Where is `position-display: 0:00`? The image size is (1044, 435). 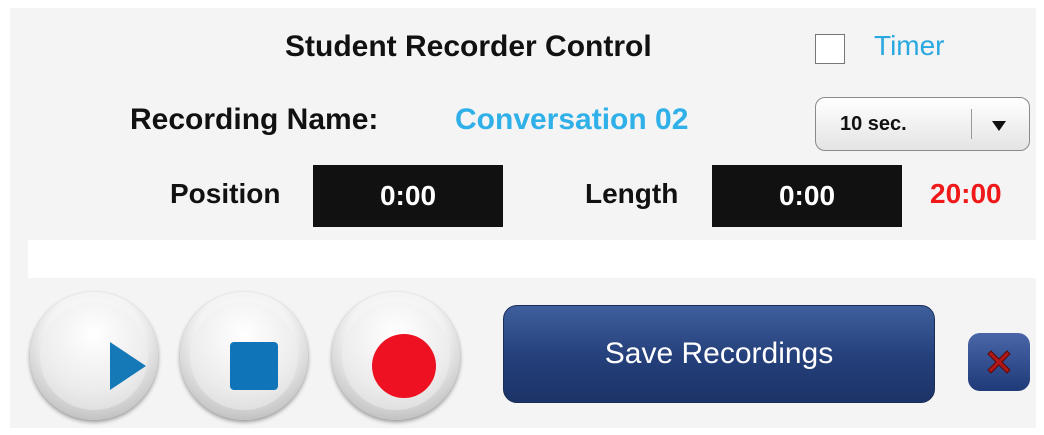
position-display: 0:00 is located at coordinates (408, 196).